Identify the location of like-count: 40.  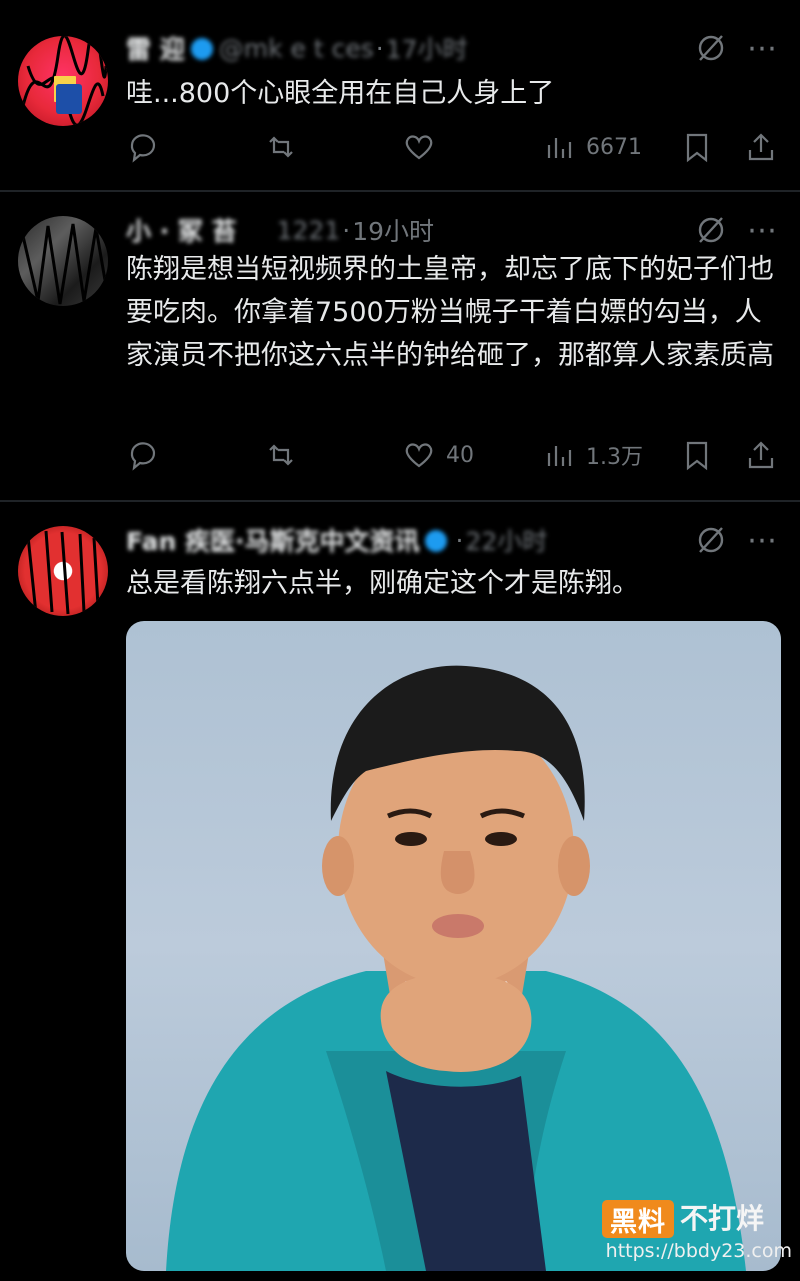
(460, 455).